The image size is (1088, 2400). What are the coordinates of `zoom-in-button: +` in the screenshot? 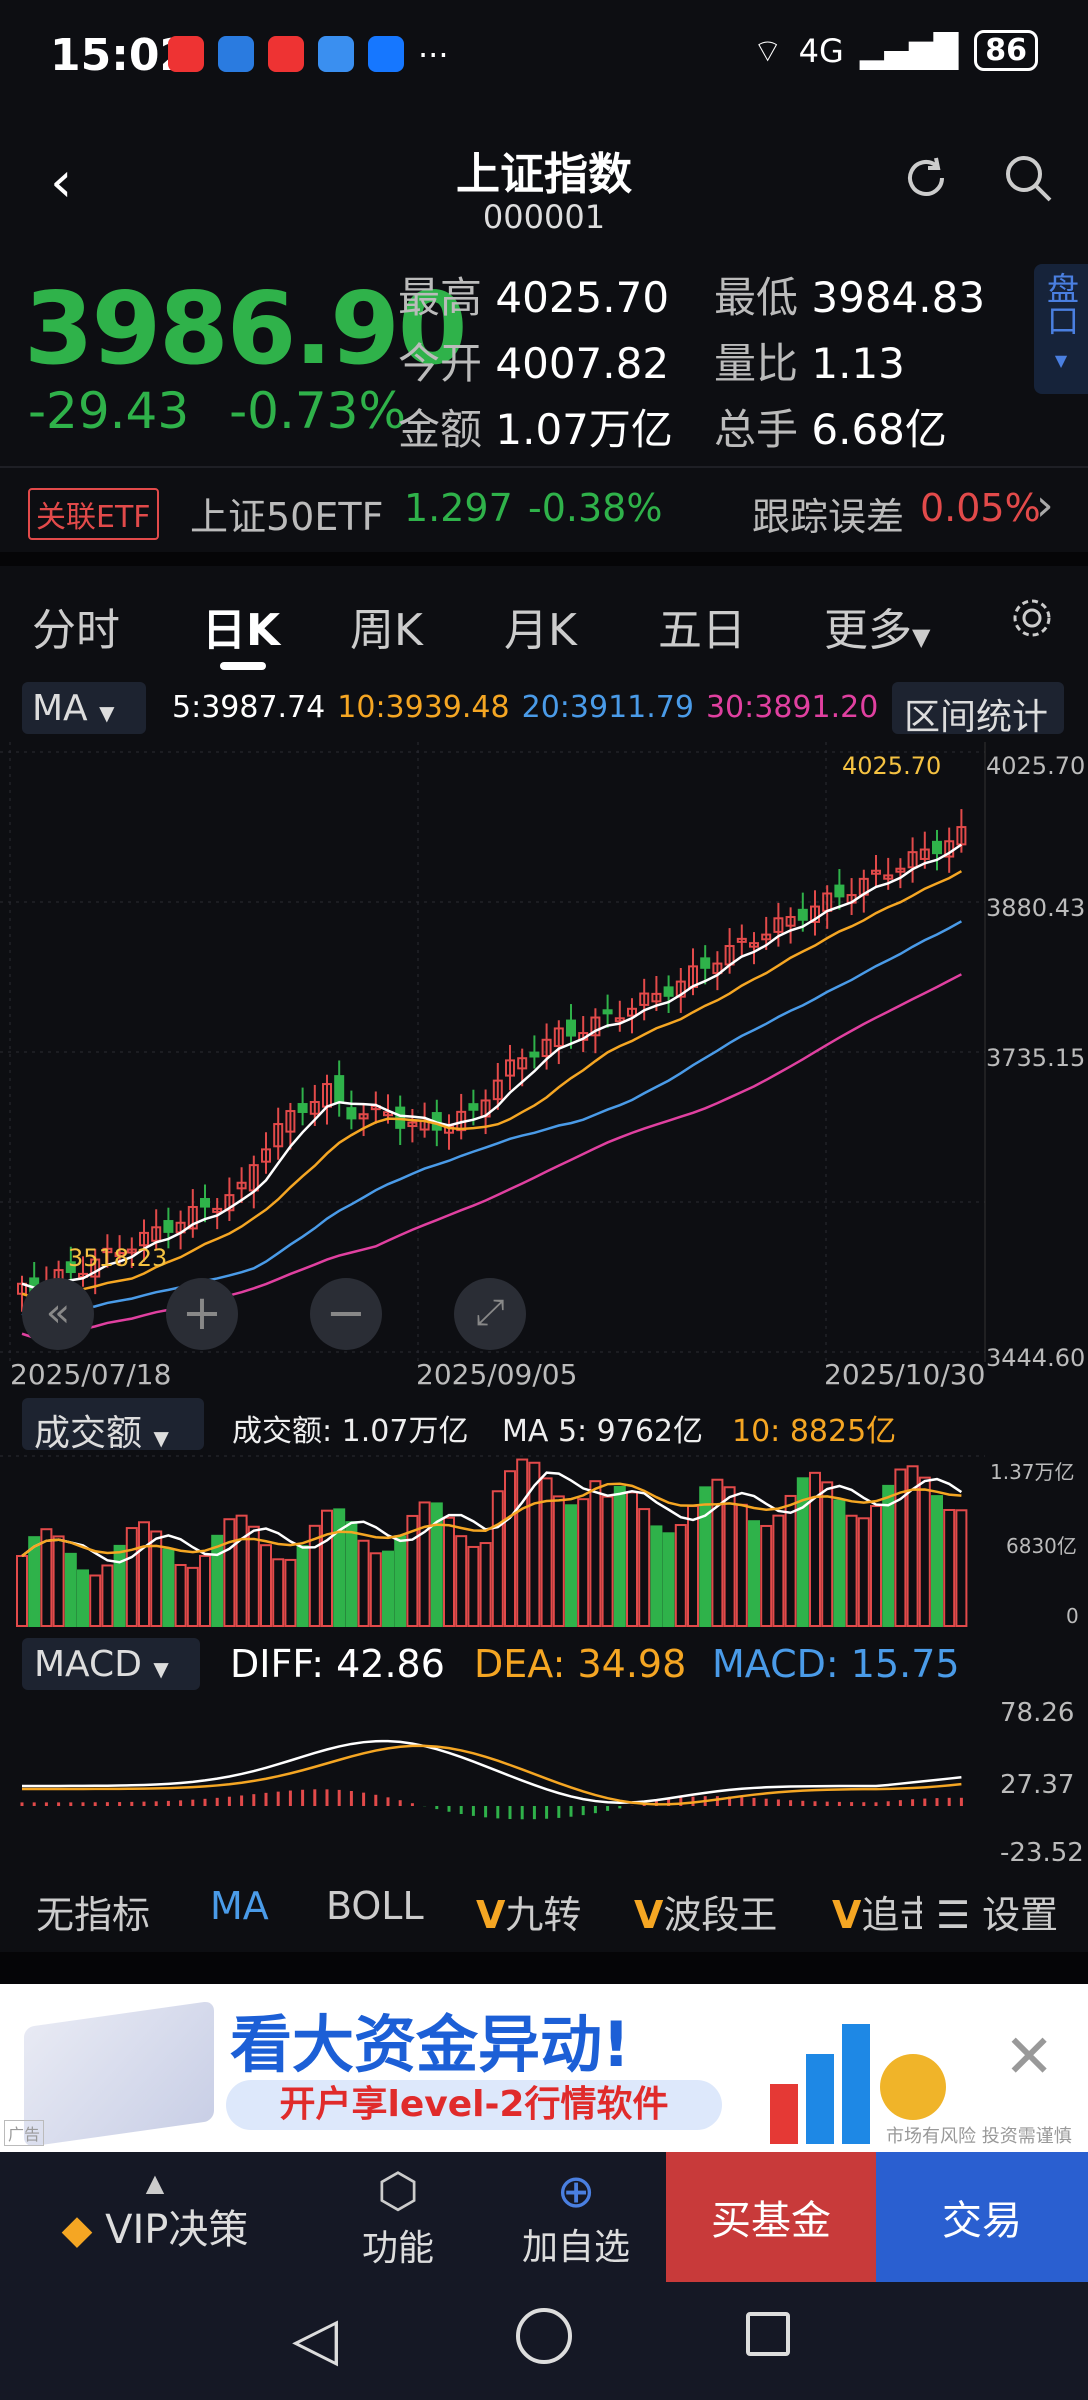 It's located at (202, 1314).